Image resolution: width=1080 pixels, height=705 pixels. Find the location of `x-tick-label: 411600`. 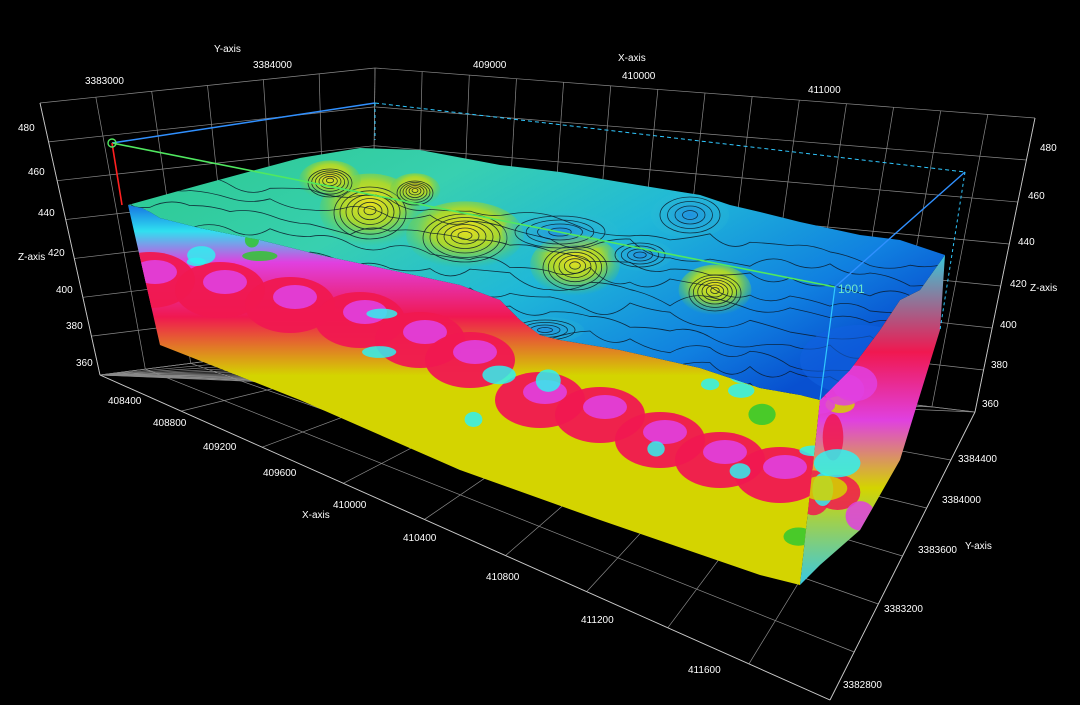

x-tick-label: 411600 is located at coordinates (704, 670).